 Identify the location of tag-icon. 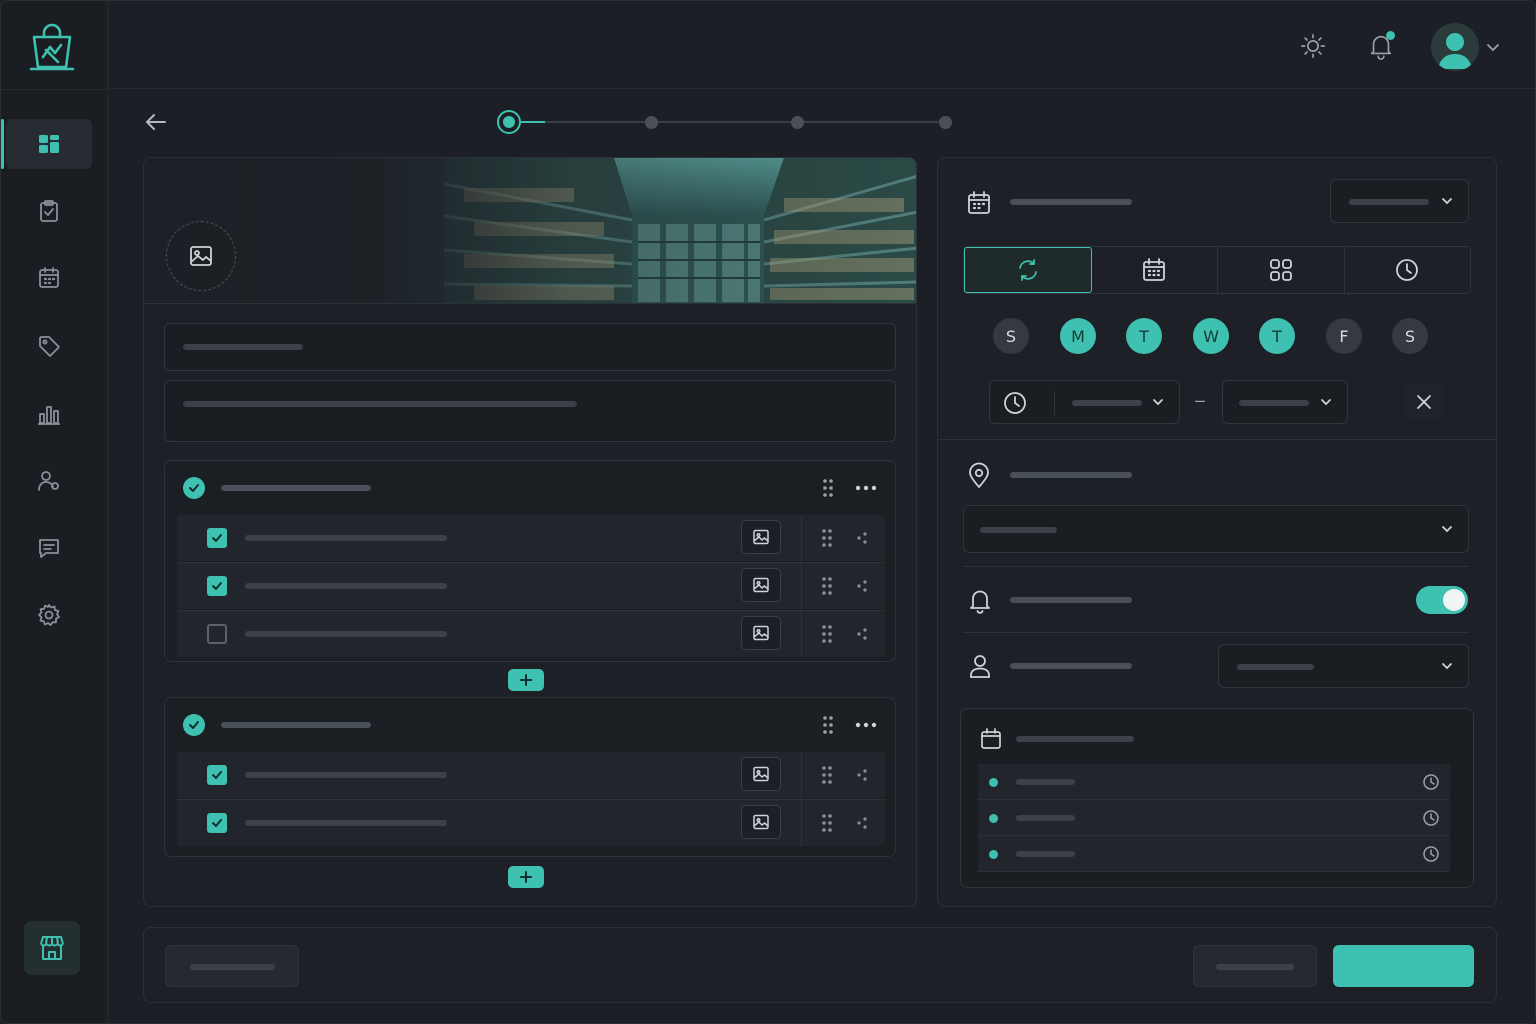
(49, 346).